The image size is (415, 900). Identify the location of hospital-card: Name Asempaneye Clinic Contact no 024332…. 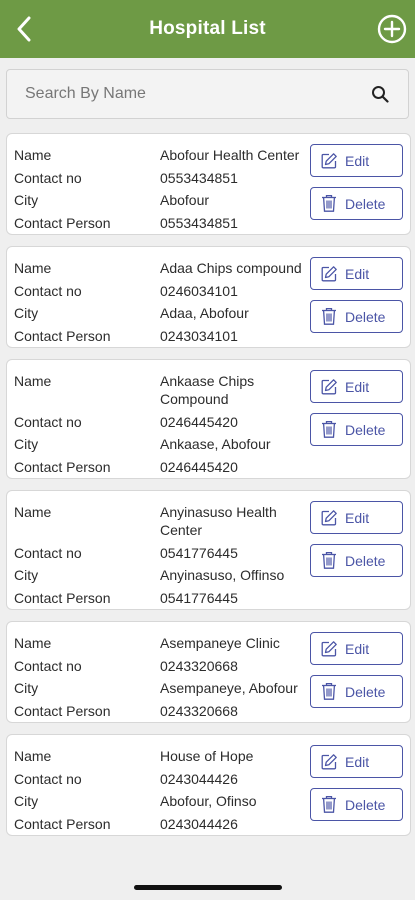
(208, 672).